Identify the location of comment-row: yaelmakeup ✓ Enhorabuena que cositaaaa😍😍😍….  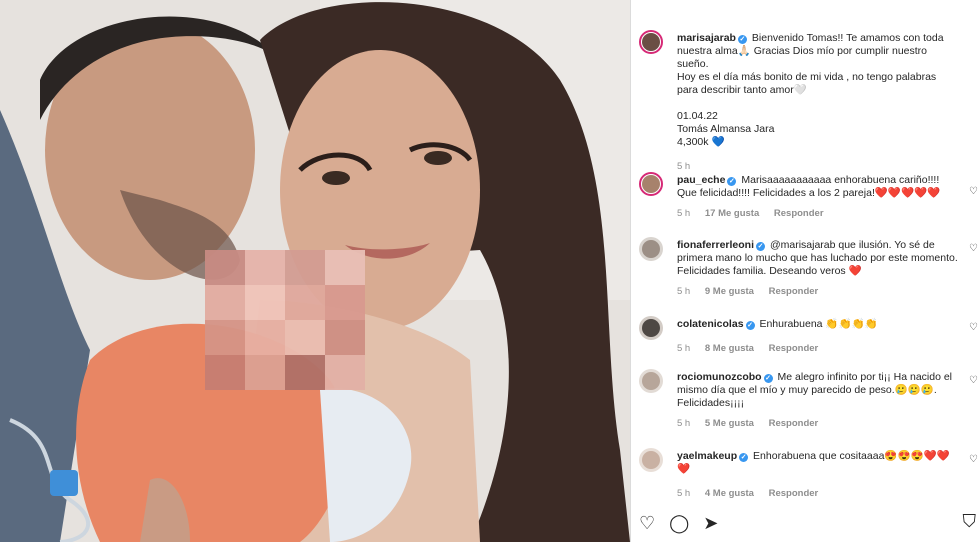
(809, 473).